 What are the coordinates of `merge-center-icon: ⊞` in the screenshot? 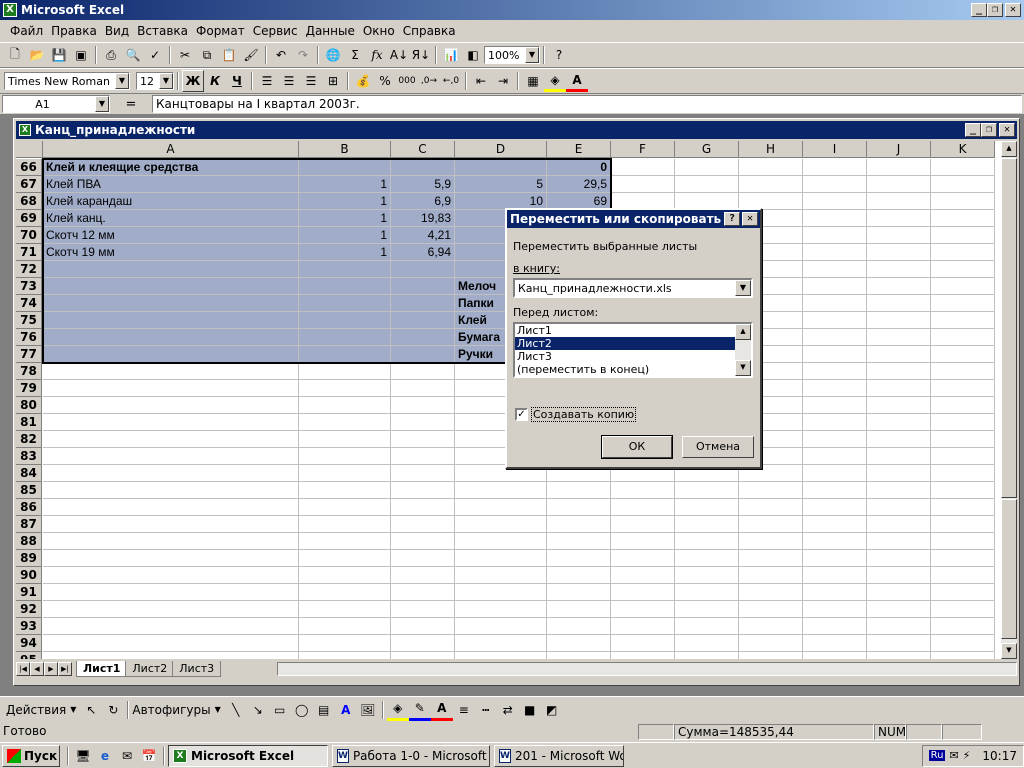 It's located at (333, 81).